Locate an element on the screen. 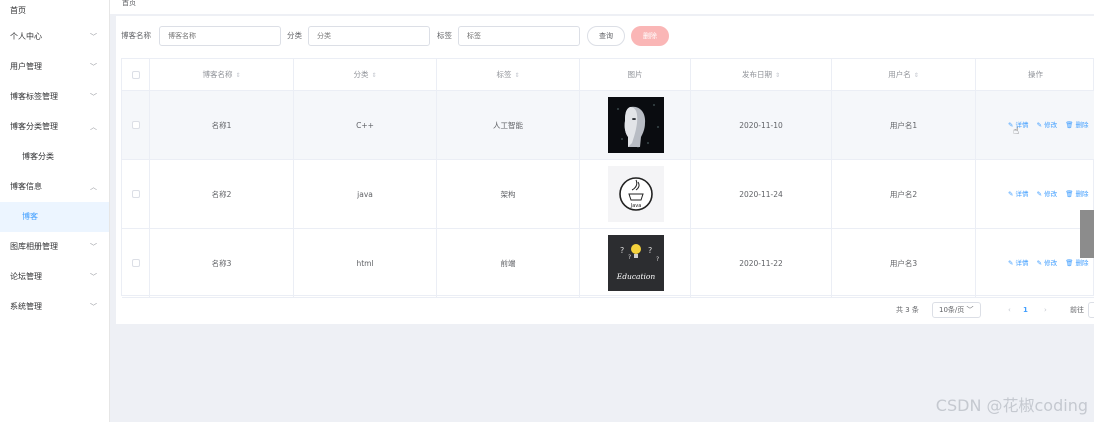  query-button: 查询 is located at coordinates (606, 36).